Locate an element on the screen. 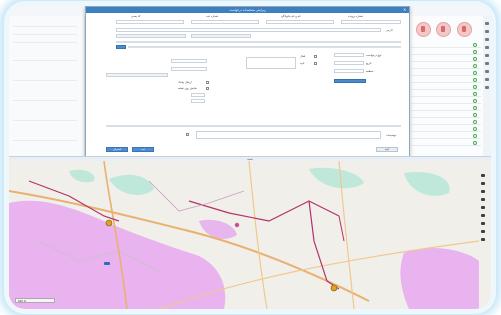 The height and width of the screenshot is (315, 501). date-input is located at coordinates (349, 63).